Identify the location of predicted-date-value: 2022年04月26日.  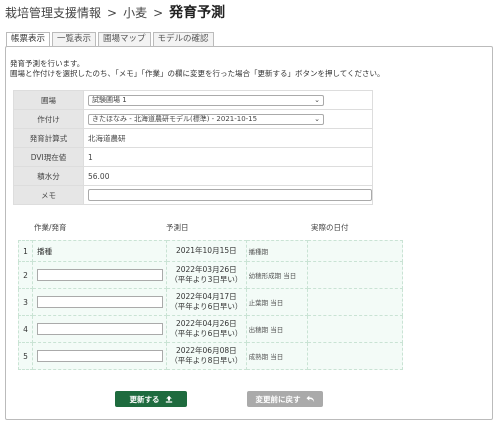
(206, 323).